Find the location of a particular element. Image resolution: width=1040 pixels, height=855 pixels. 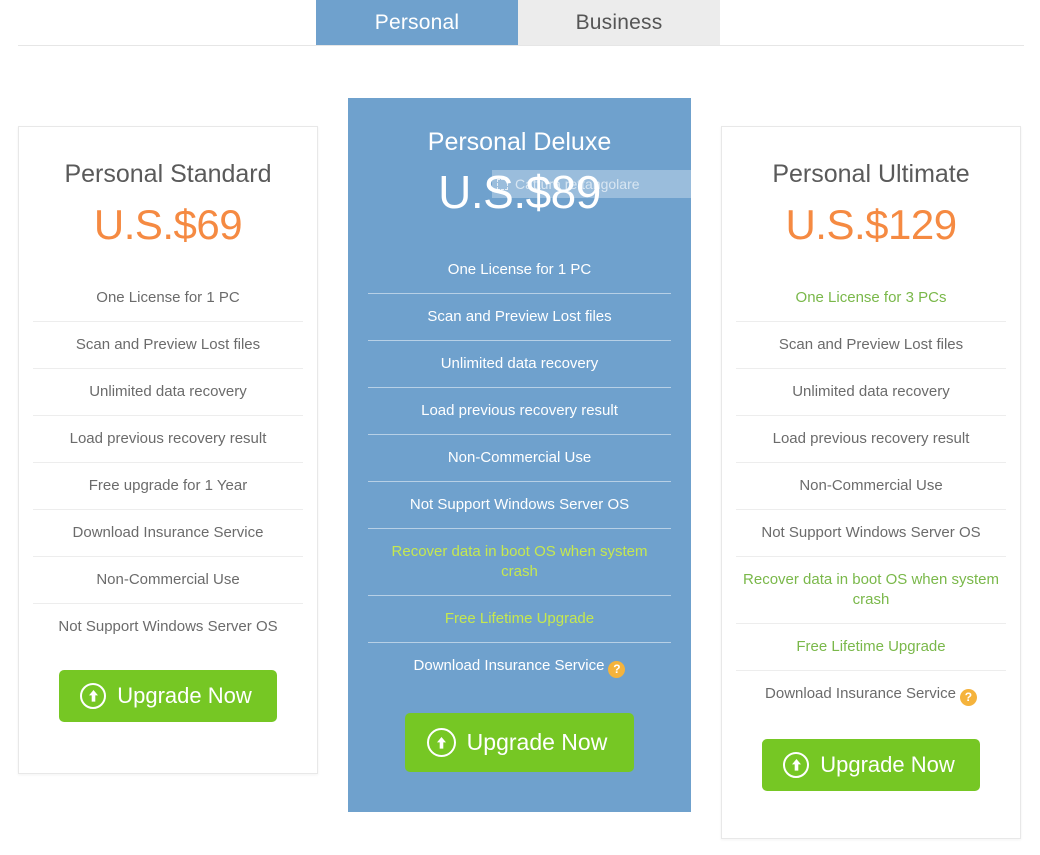

plan-feature-label: Free upgrade for 1 Year is located at coordinates (168, 485).